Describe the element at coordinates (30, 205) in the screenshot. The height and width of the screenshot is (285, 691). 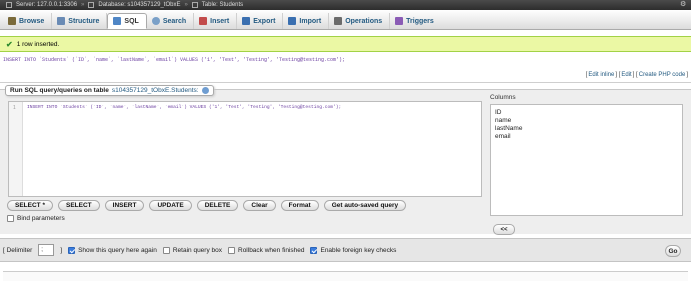
I see `select-star-button: SELECT *` at that location.